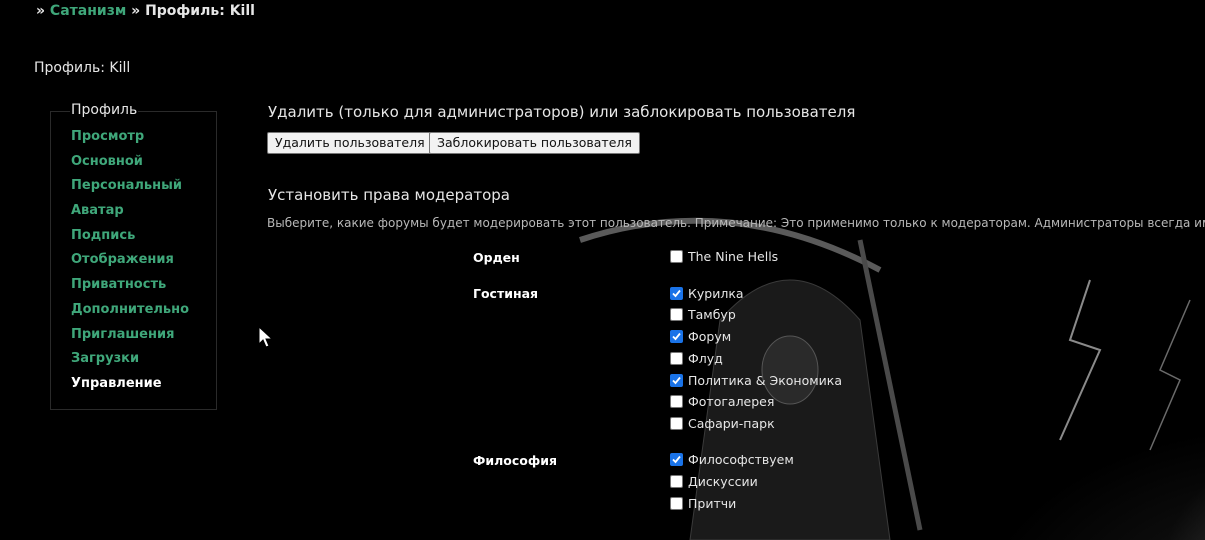 Image resolution: width=1205 pixels, height=540 pixels. I want to click on forum-option: Фотогалерея, so click(722, 401).